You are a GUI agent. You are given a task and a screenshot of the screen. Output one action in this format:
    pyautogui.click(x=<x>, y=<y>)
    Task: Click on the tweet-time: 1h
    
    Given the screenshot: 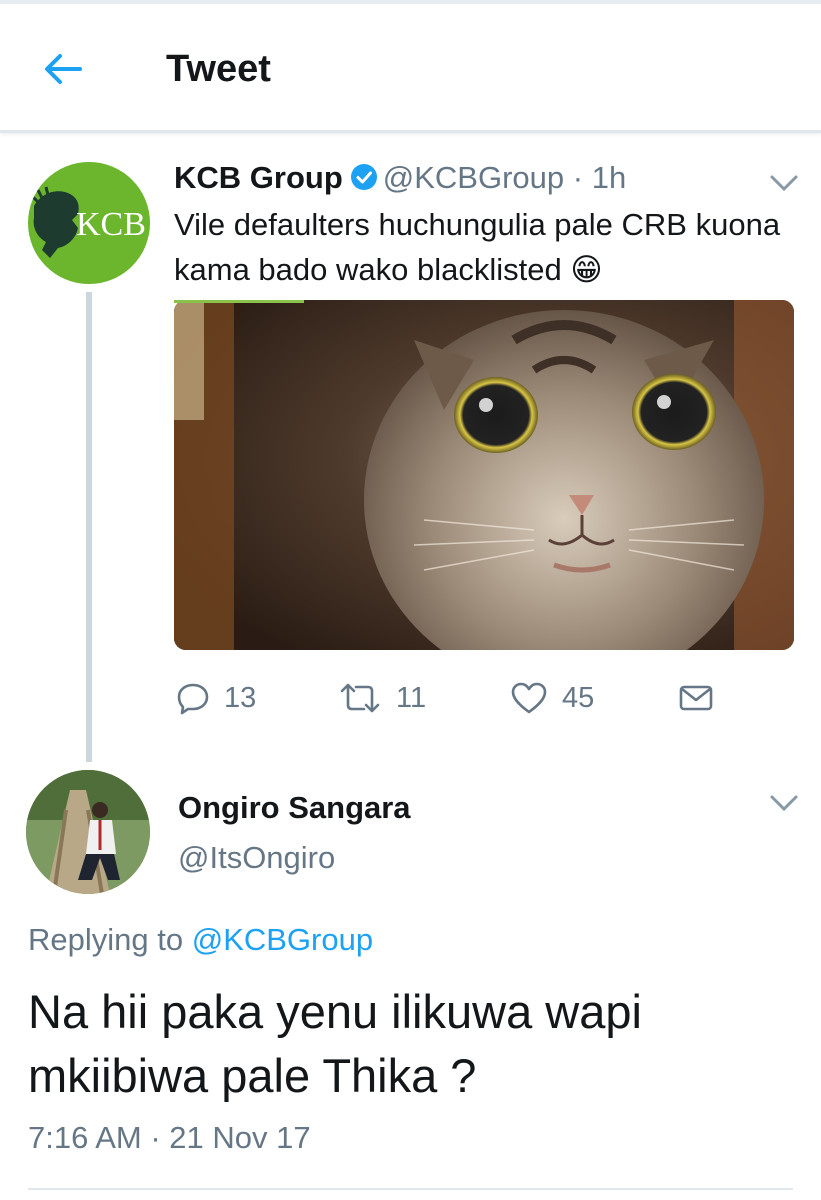 What is the action you would take?
    pyautogui.click(x=609, y=177)
    